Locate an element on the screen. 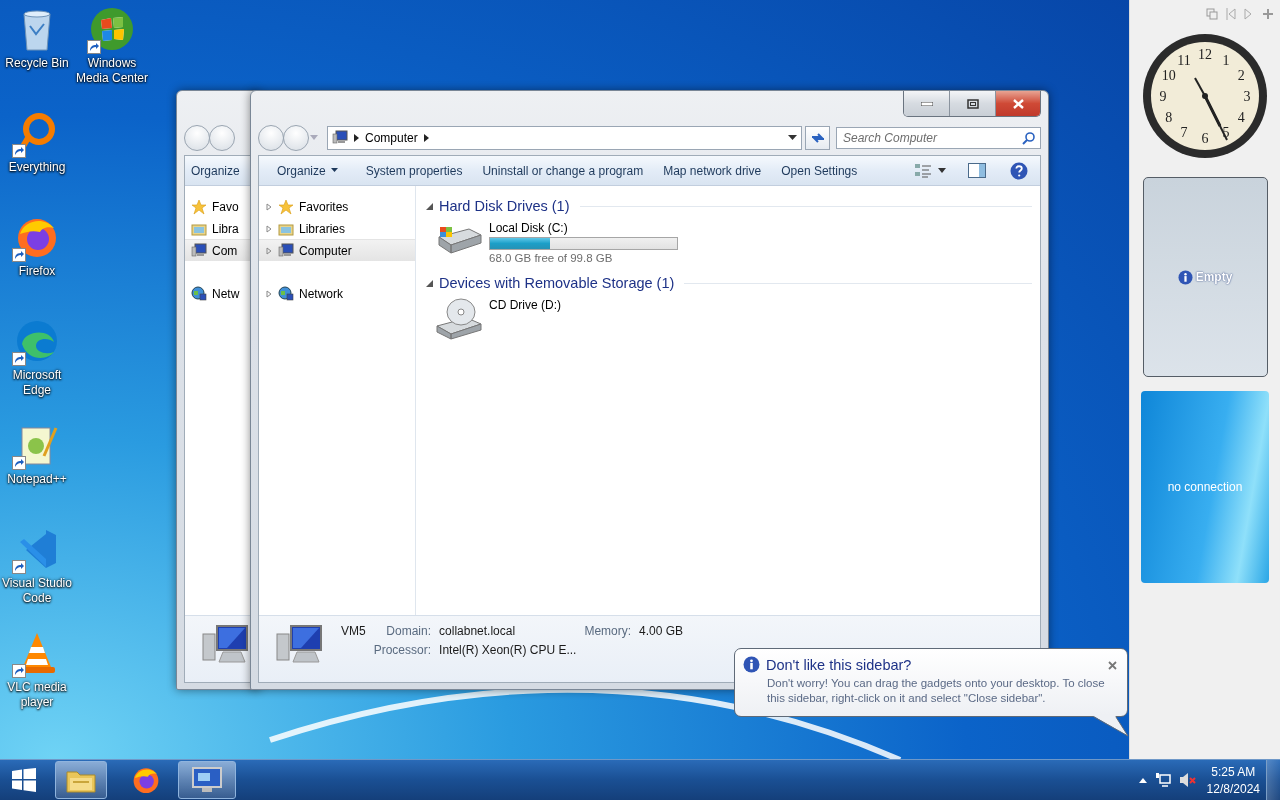 The image size is (1280, 800). right-arrow-icon is located at coordinates (1249, 14).